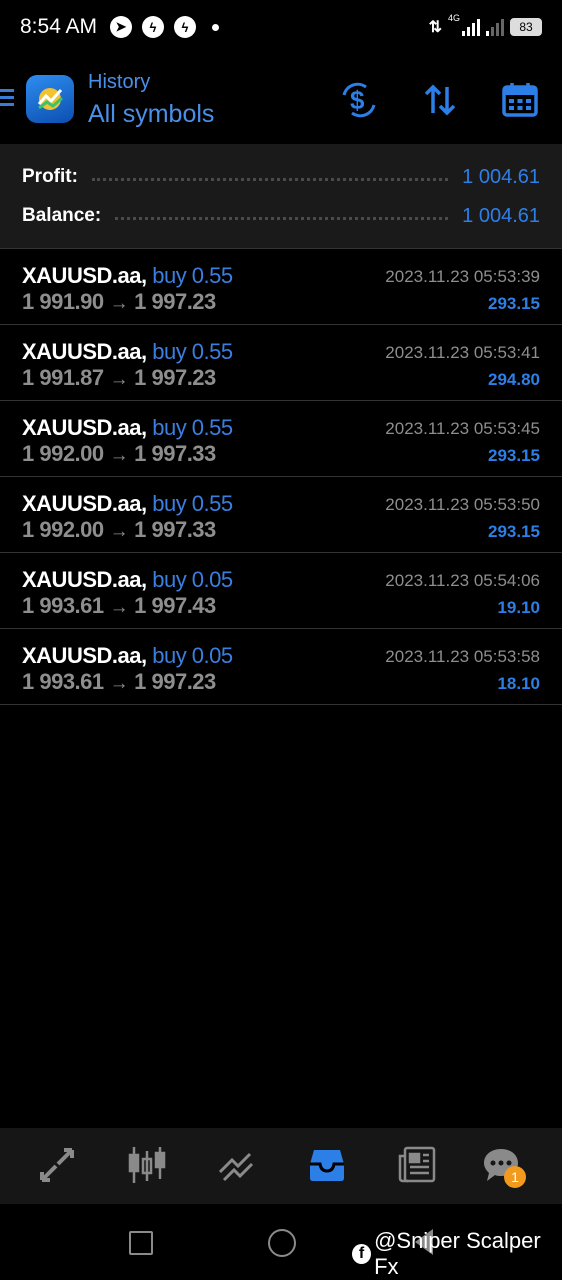  Describe the element at coordinates (435, 27) in the screenshot. I see `data-transfer-icon: ⇅` at that location.